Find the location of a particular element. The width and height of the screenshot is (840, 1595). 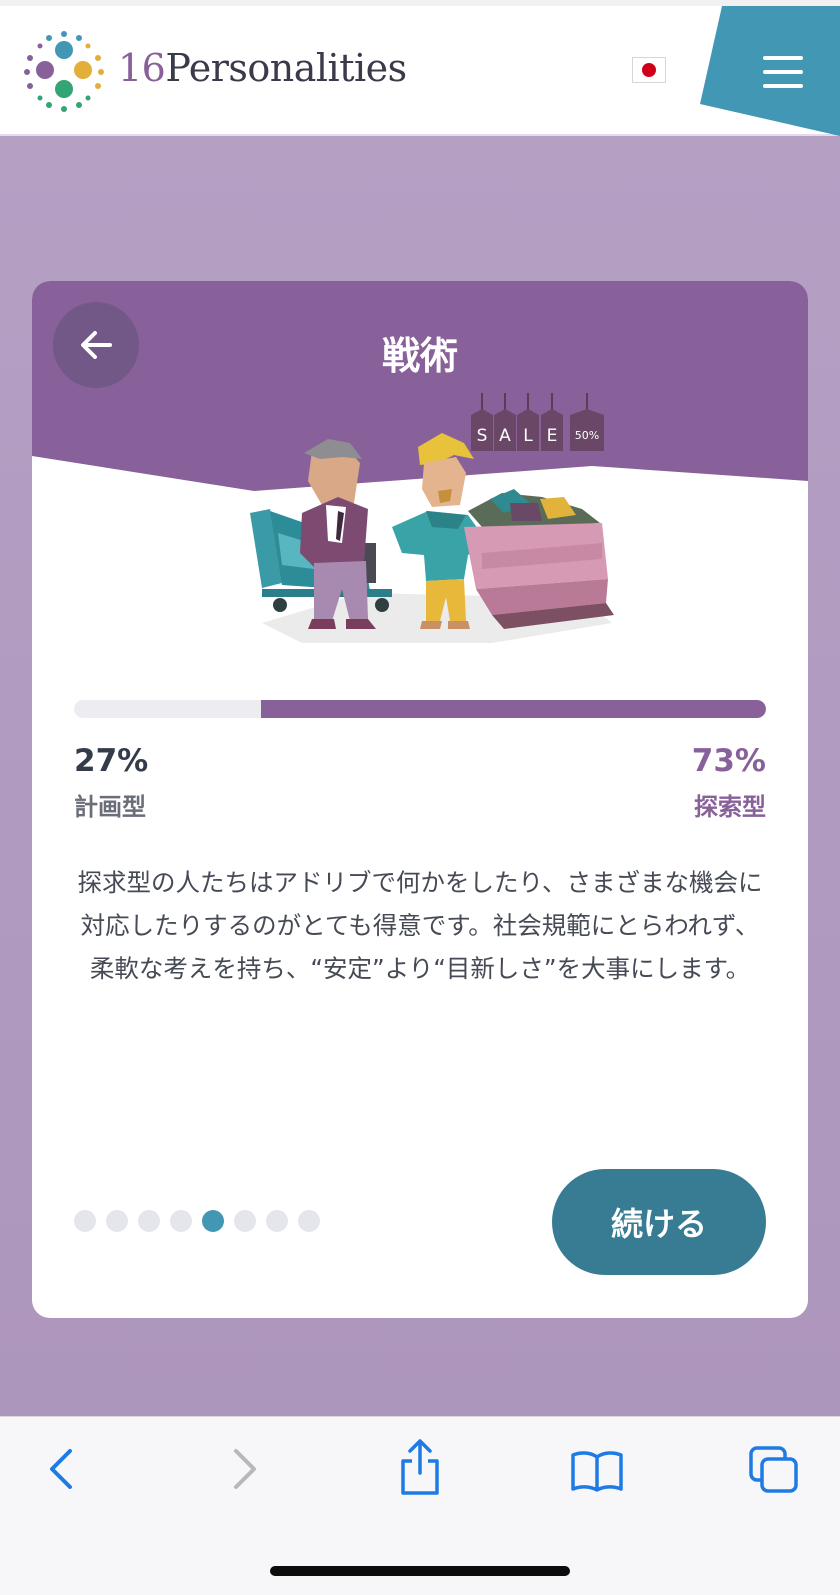

prospecting-percent: 73% is located at coordinates (728, 761).